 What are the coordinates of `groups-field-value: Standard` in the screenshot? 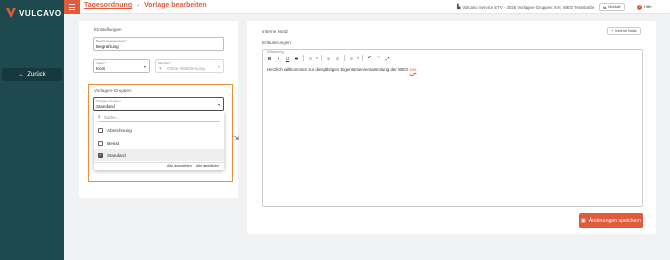 It's located at (105, 106).